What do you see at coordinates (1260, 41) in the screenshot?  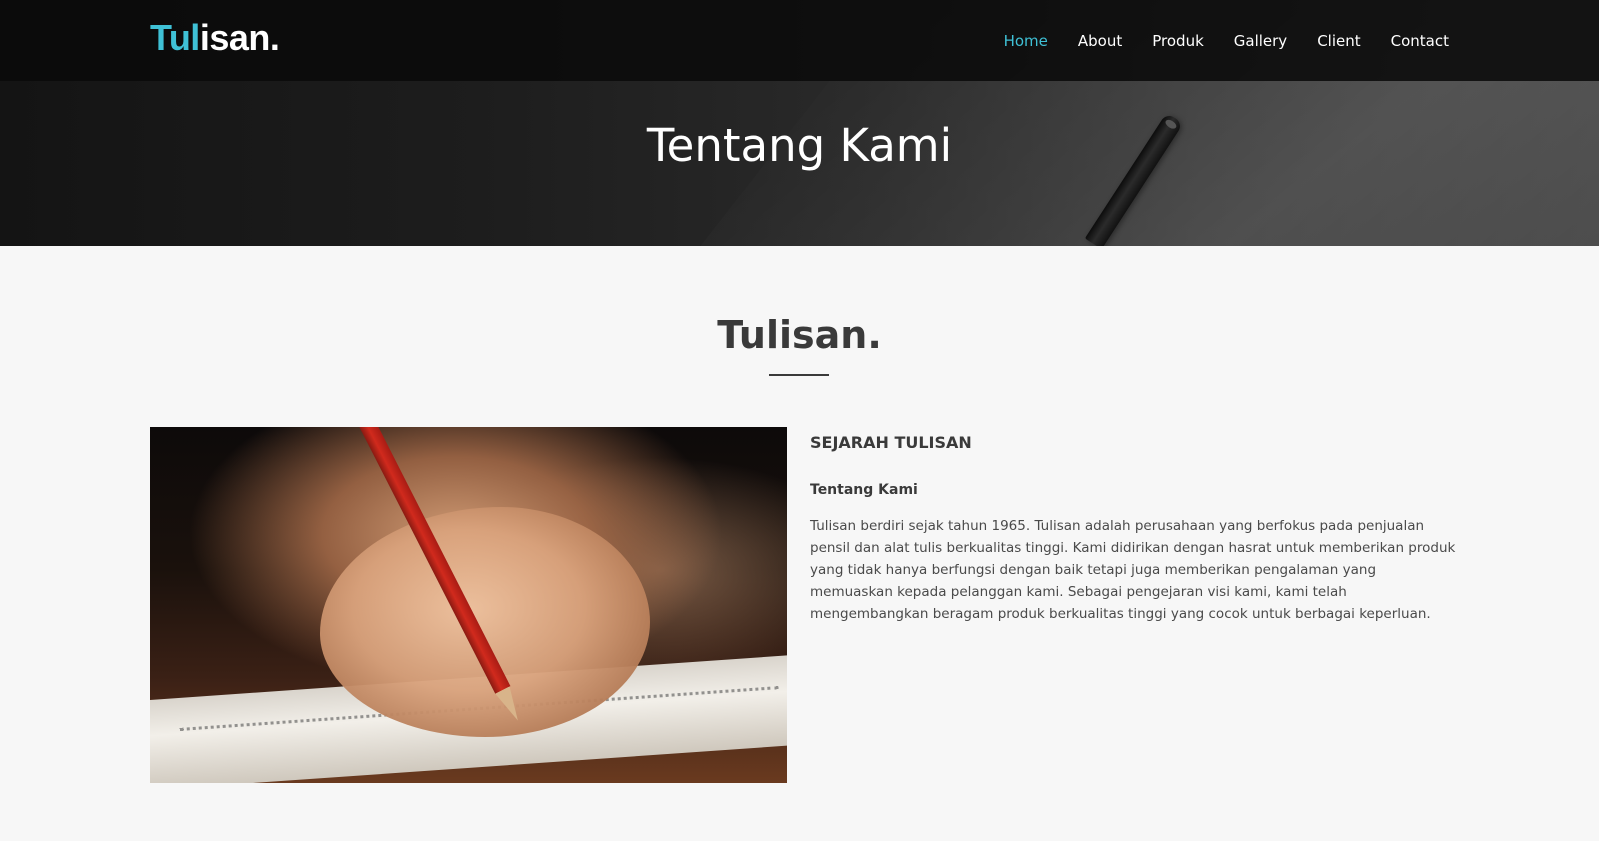 I see `nav-item-gallery: Gallery` at bounding box center [1260, 41].